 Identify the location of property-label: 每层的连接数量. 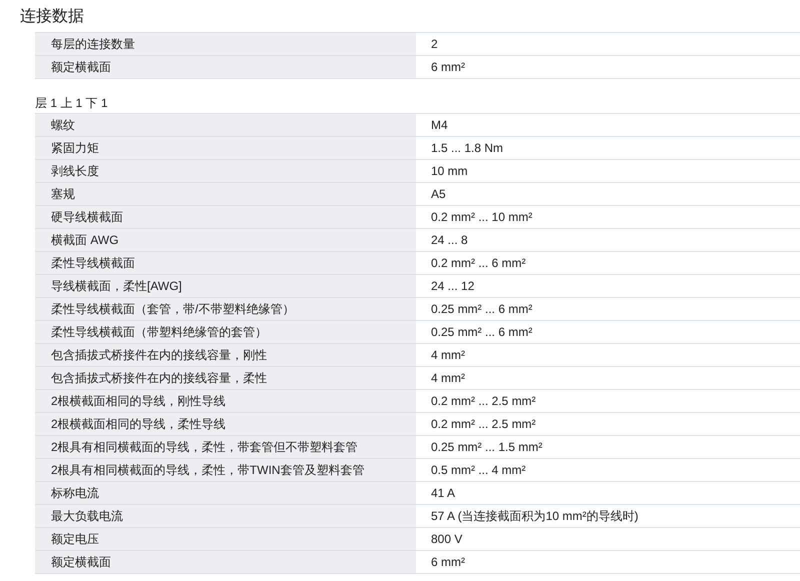
(225, 44).